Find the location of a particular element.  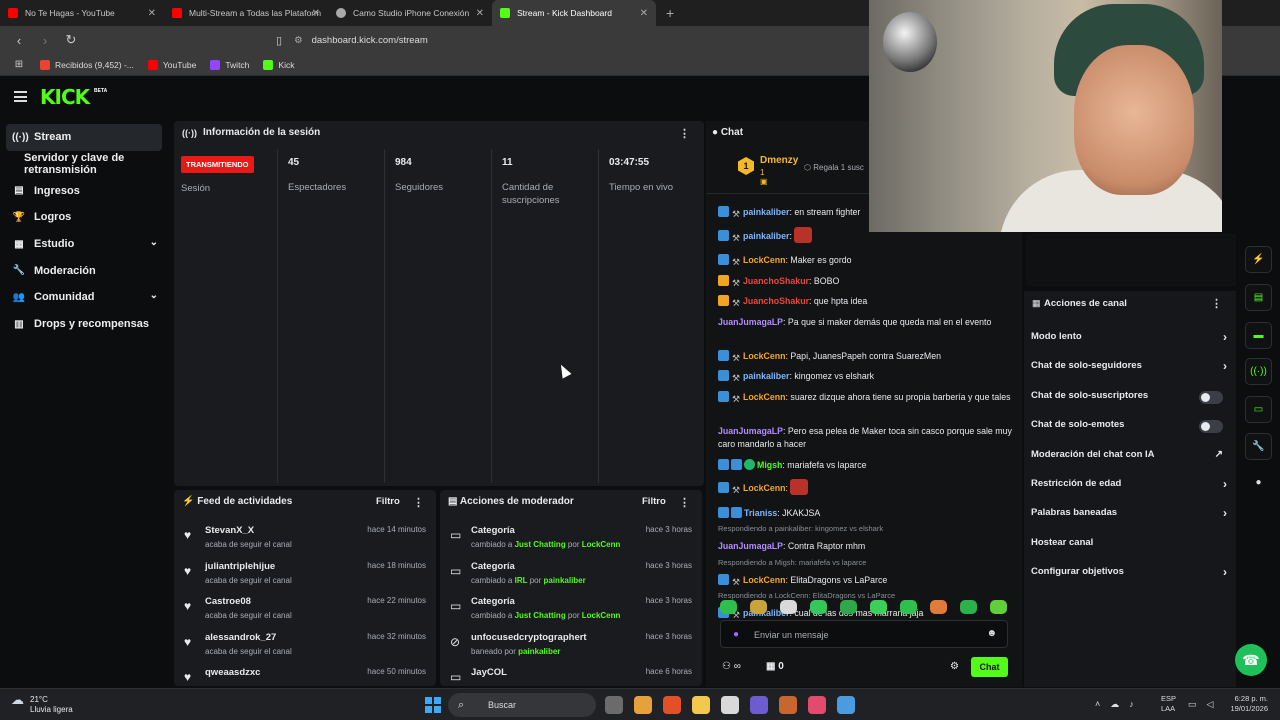

bookmark-kick: Kick is located at coordinates (278, 64).